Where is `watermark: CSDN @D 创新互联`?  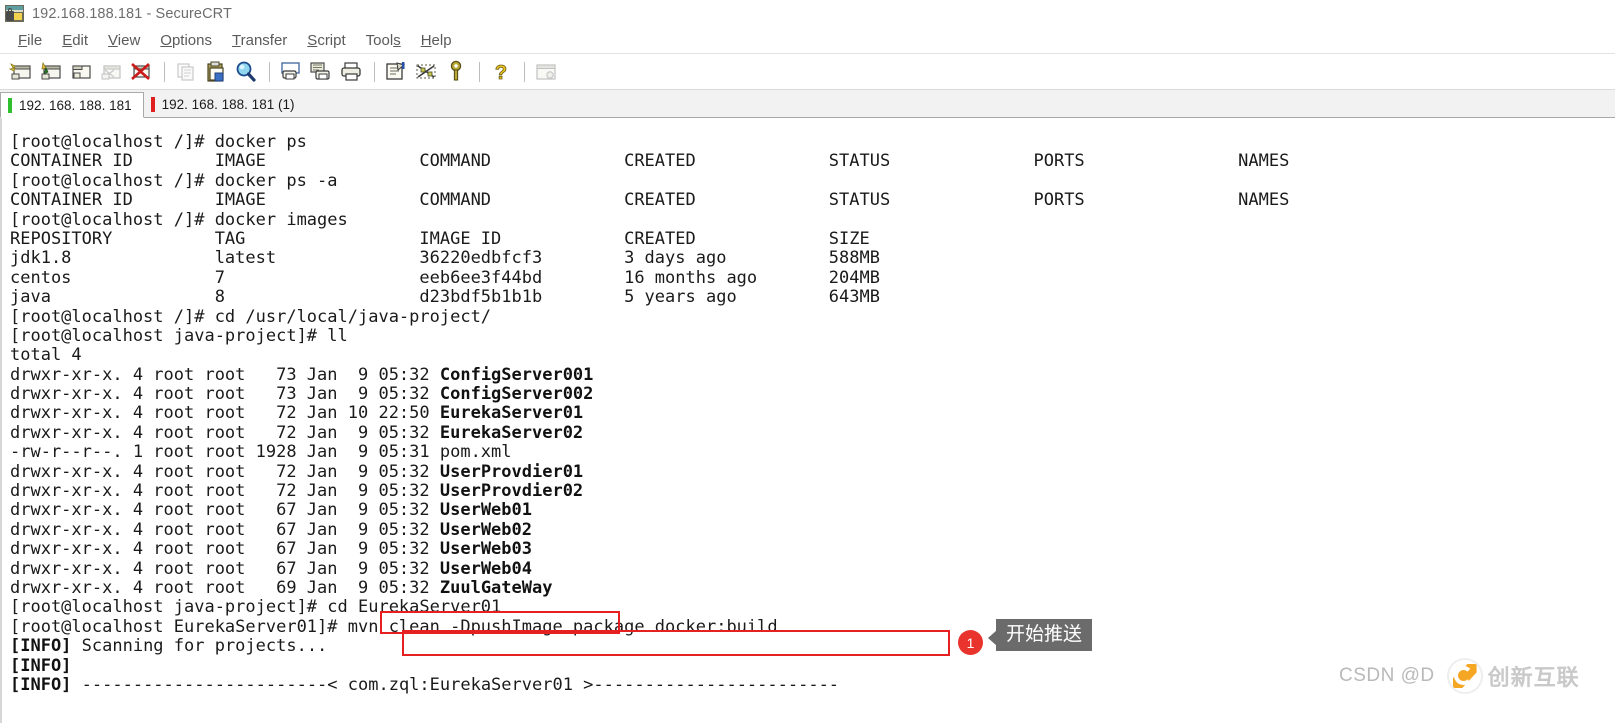 watermark: CSDN @D 创新互联 is located at coordinates (1459, 676).